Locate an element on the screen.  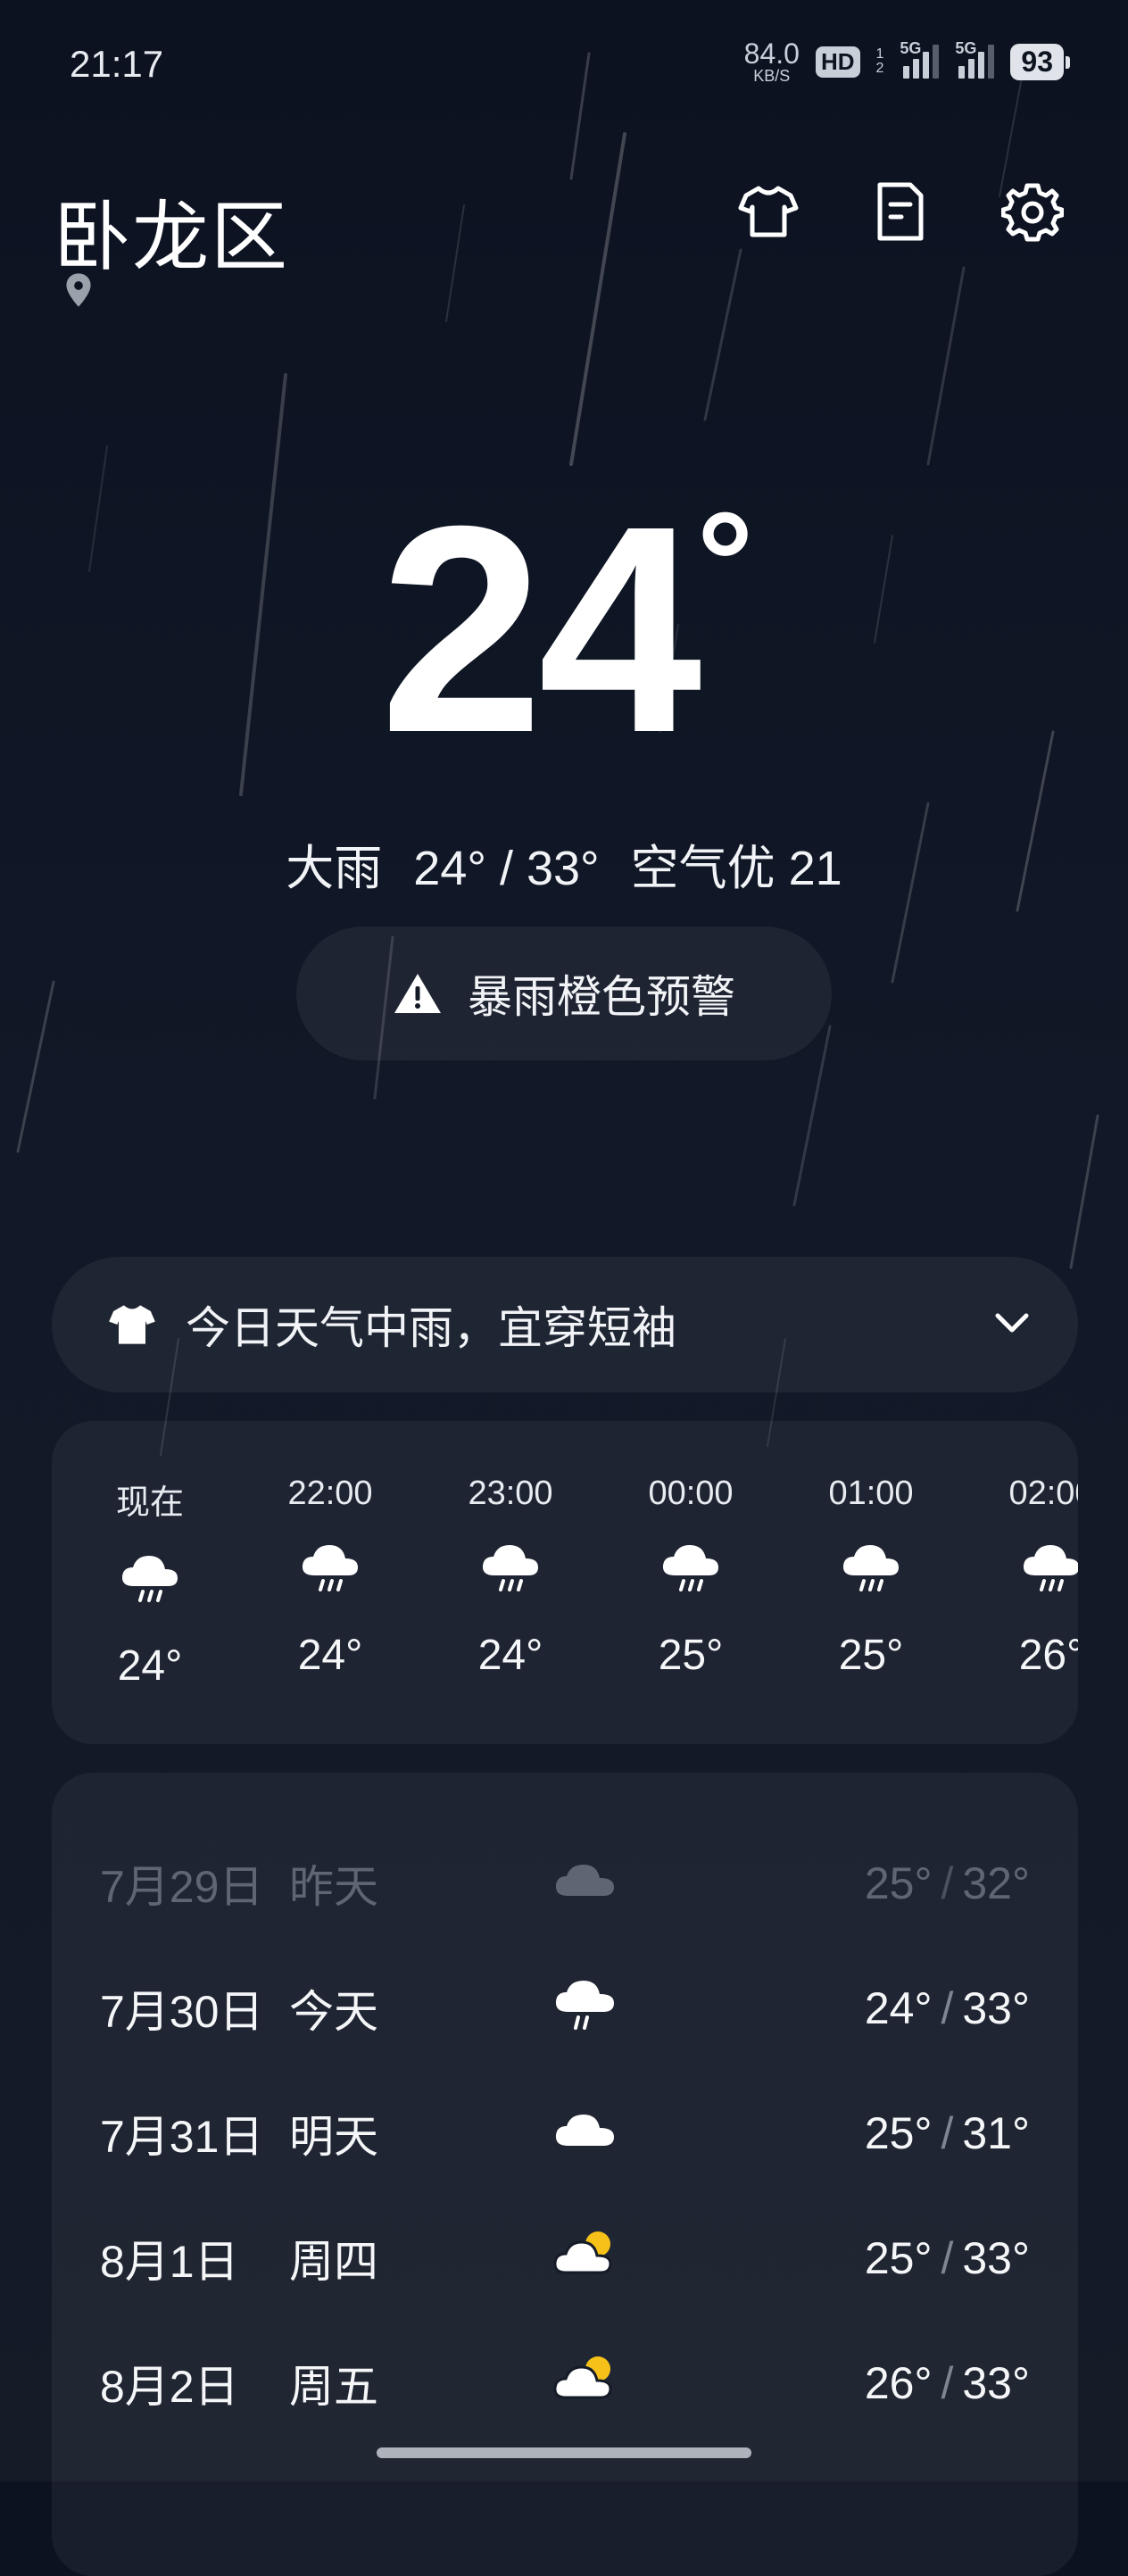
status-time: 21:17 is located at coordinates (117, 64).